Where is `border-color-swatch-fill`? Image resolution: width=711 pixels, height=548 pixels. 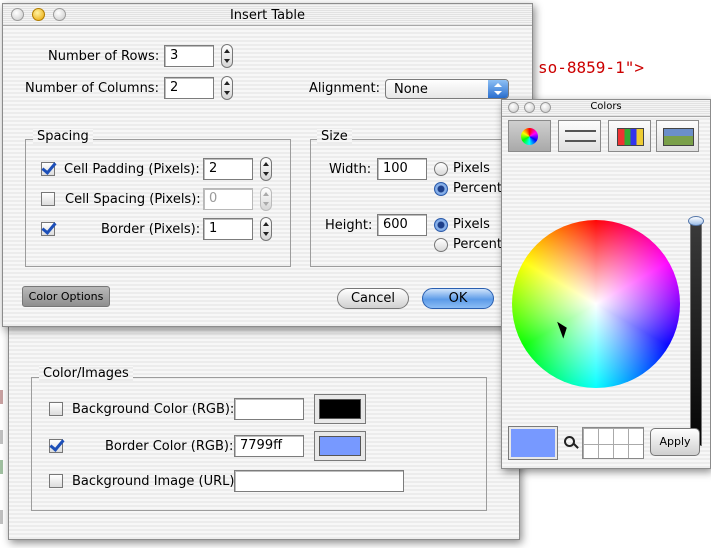
border-color-swatch-fill is located at coordinates (340, 446).